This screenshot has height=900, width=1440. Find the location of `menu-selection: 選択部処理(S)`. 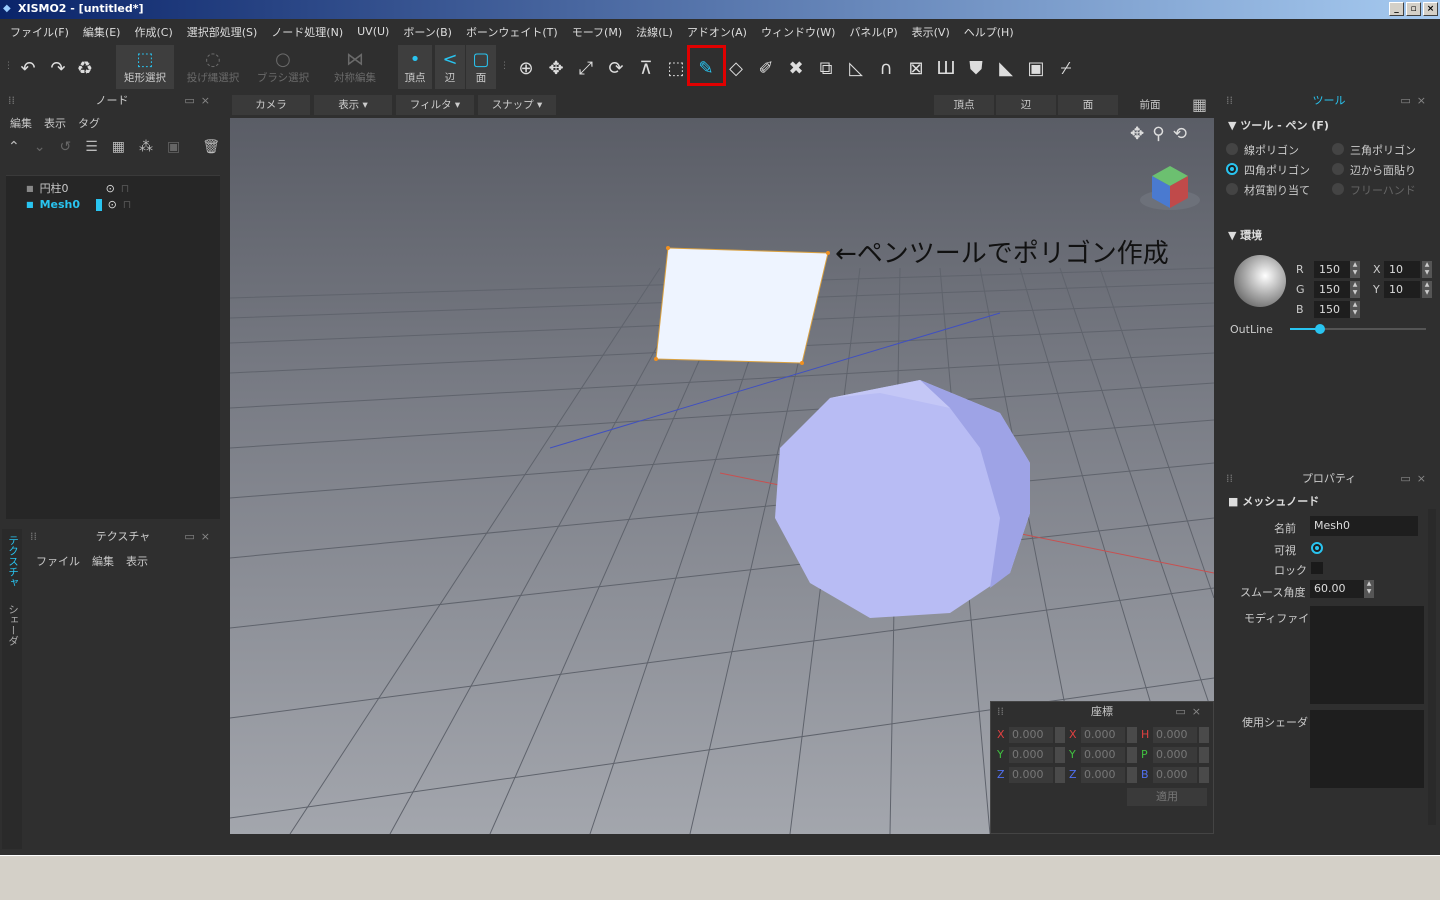

menu-selection: 選択部処理(S) is located at coordinates (222, 32).